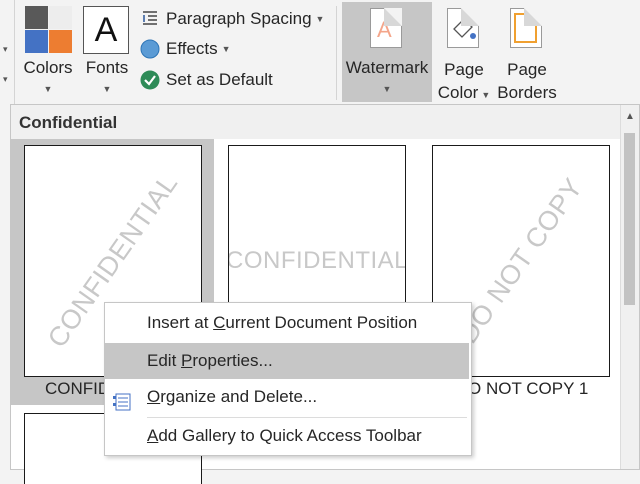 The height and width of the screenshot is (484, 640). What do you see at coordinates (187, 360) in the screenshot?
I see `menu-item-accelerator: P` at bounding box center [187, 360].